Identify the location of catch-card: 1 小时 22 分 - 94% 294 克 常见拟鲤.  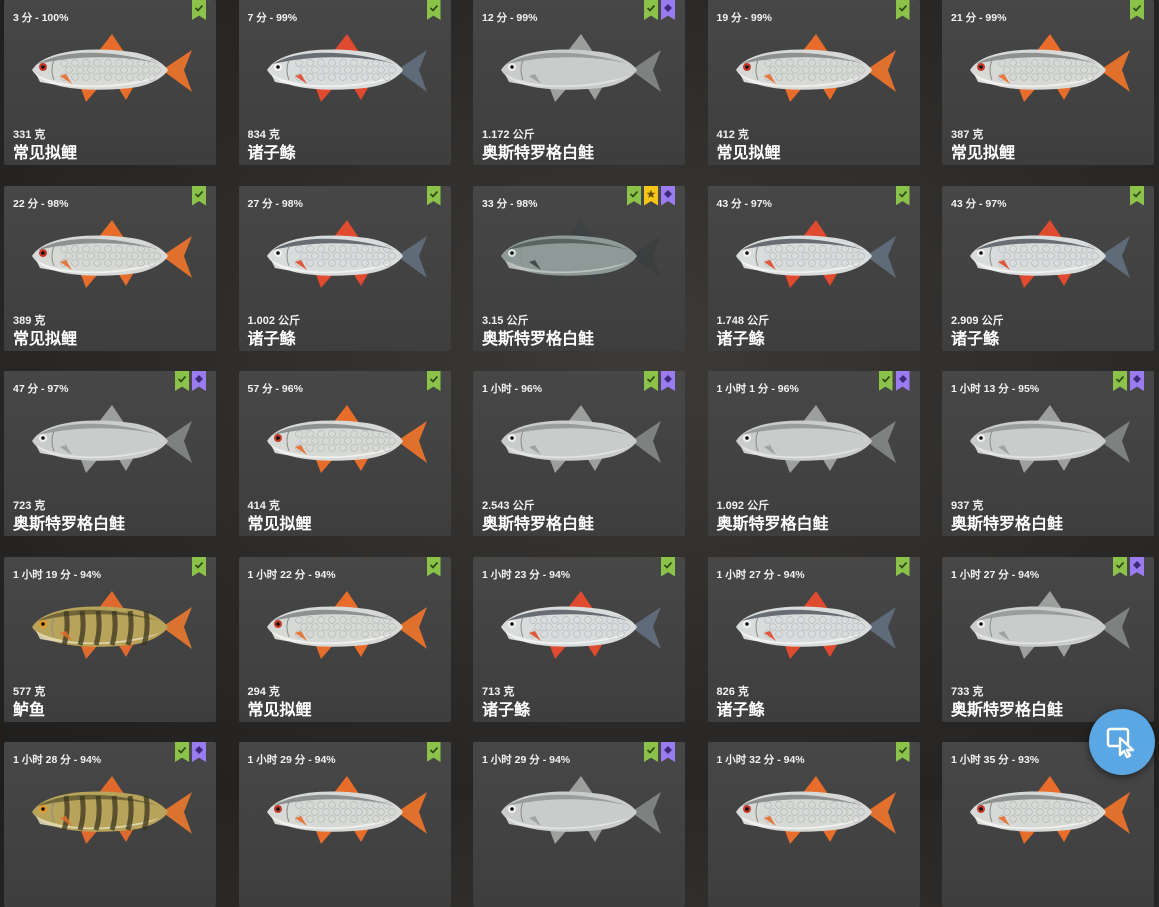
(344, 639).